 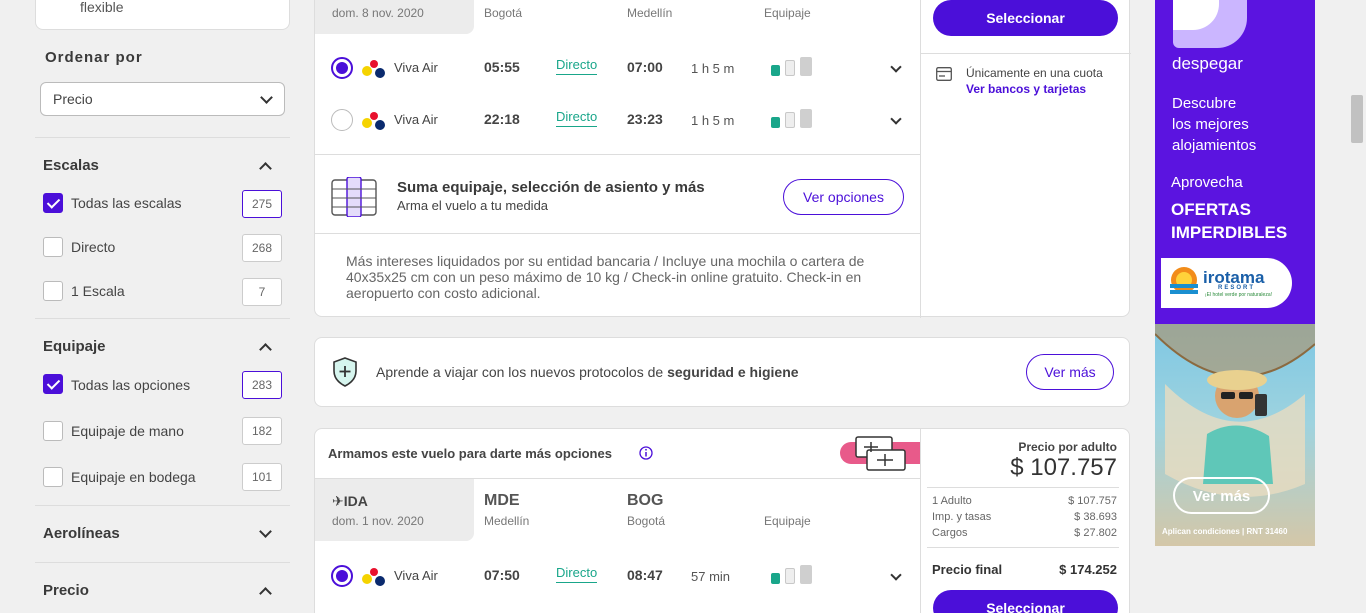 What do you see at coordinates (967, 569) in the screenshot?
I see `final-price-label: Precio final` at bounding box center [967, 569].